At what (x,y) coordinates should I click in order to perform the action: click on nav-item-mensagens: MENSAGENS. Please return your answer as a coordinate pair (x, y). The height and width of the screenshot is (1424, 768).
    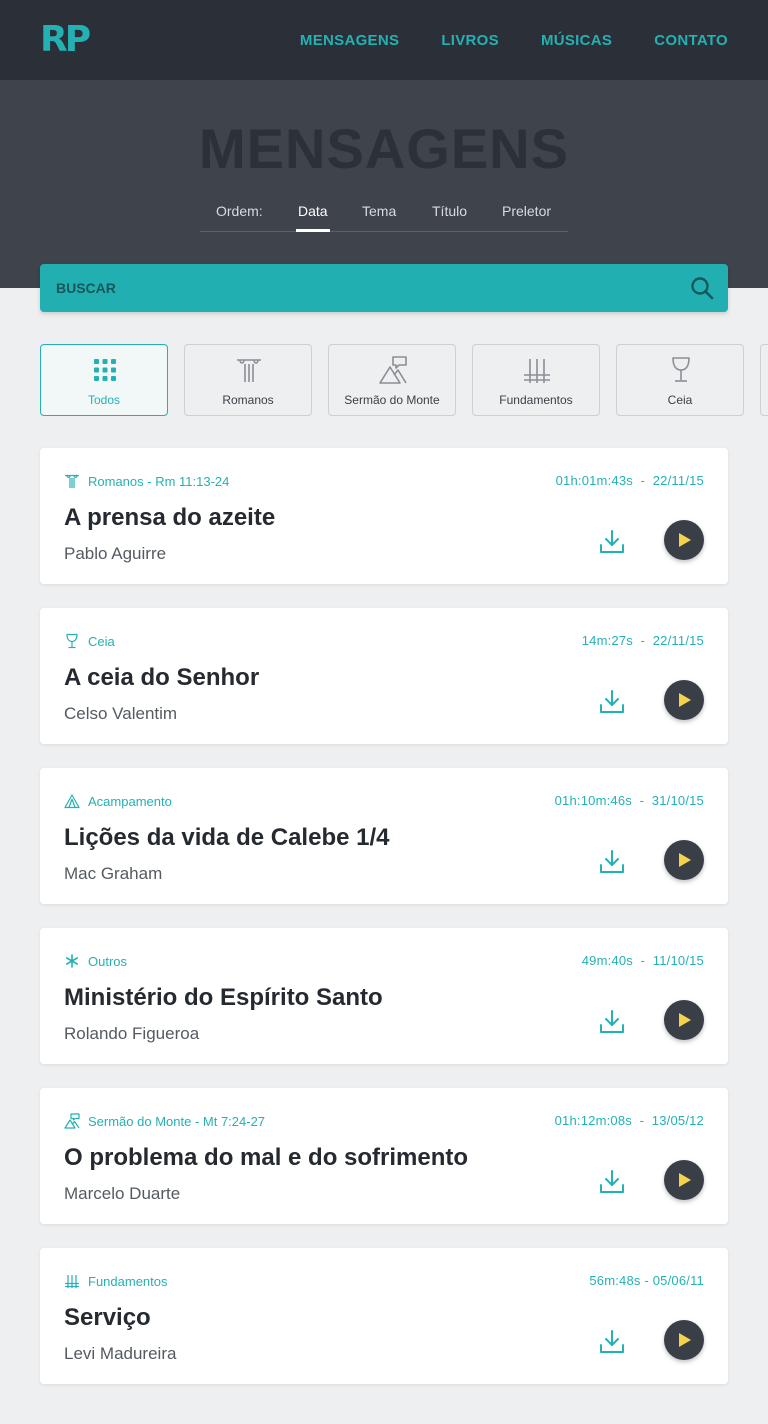
    Looking at the image, I should click on (349, 40).